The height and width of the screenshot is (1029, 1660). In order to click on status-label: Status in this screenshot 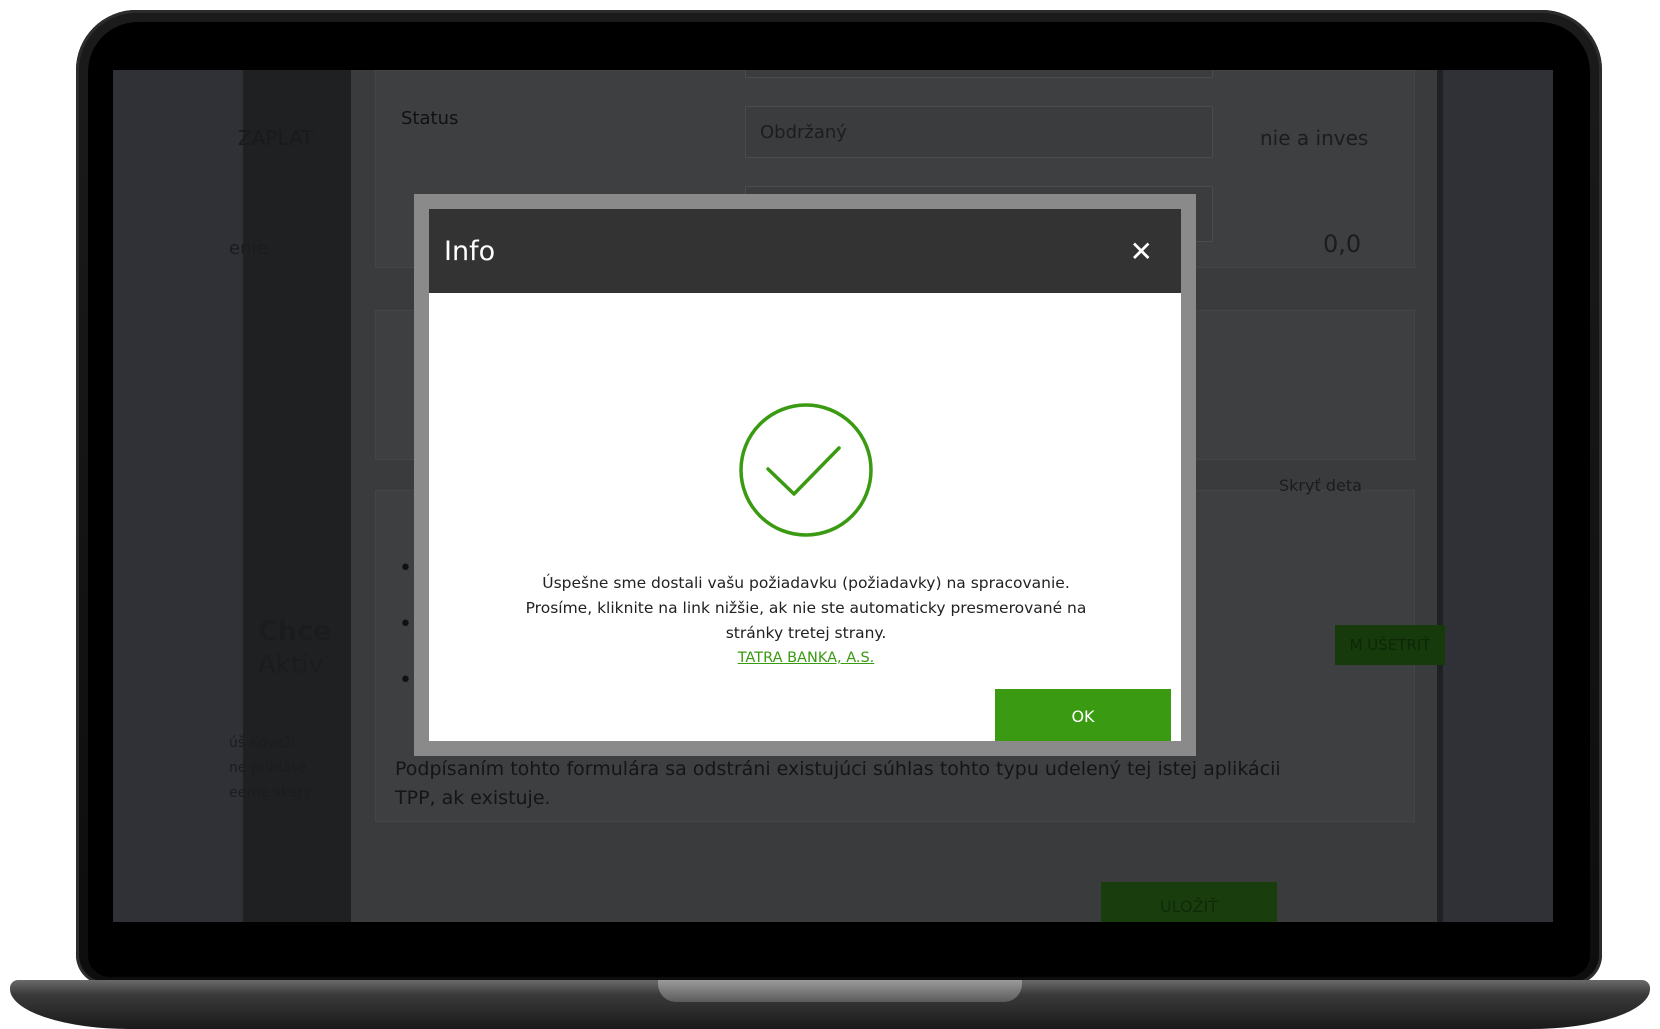, I will do `click(430, 118)`.